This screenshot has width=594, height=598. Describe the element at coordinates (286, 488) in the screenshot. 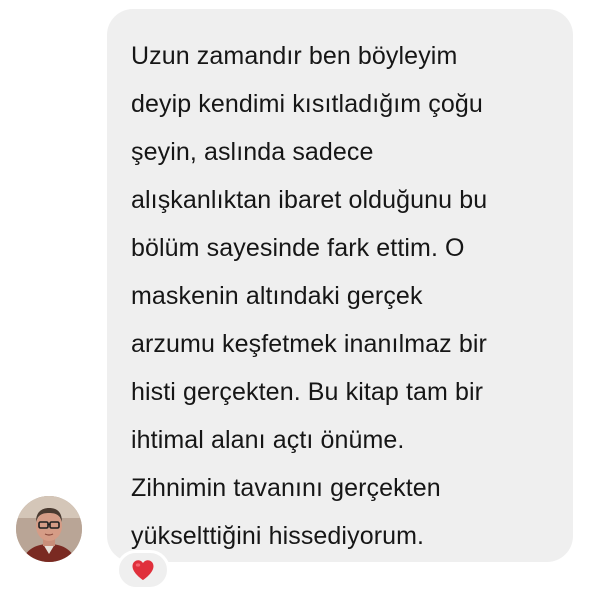

I see `message-line: Zihnimin tavanını gerçekten` at that location.